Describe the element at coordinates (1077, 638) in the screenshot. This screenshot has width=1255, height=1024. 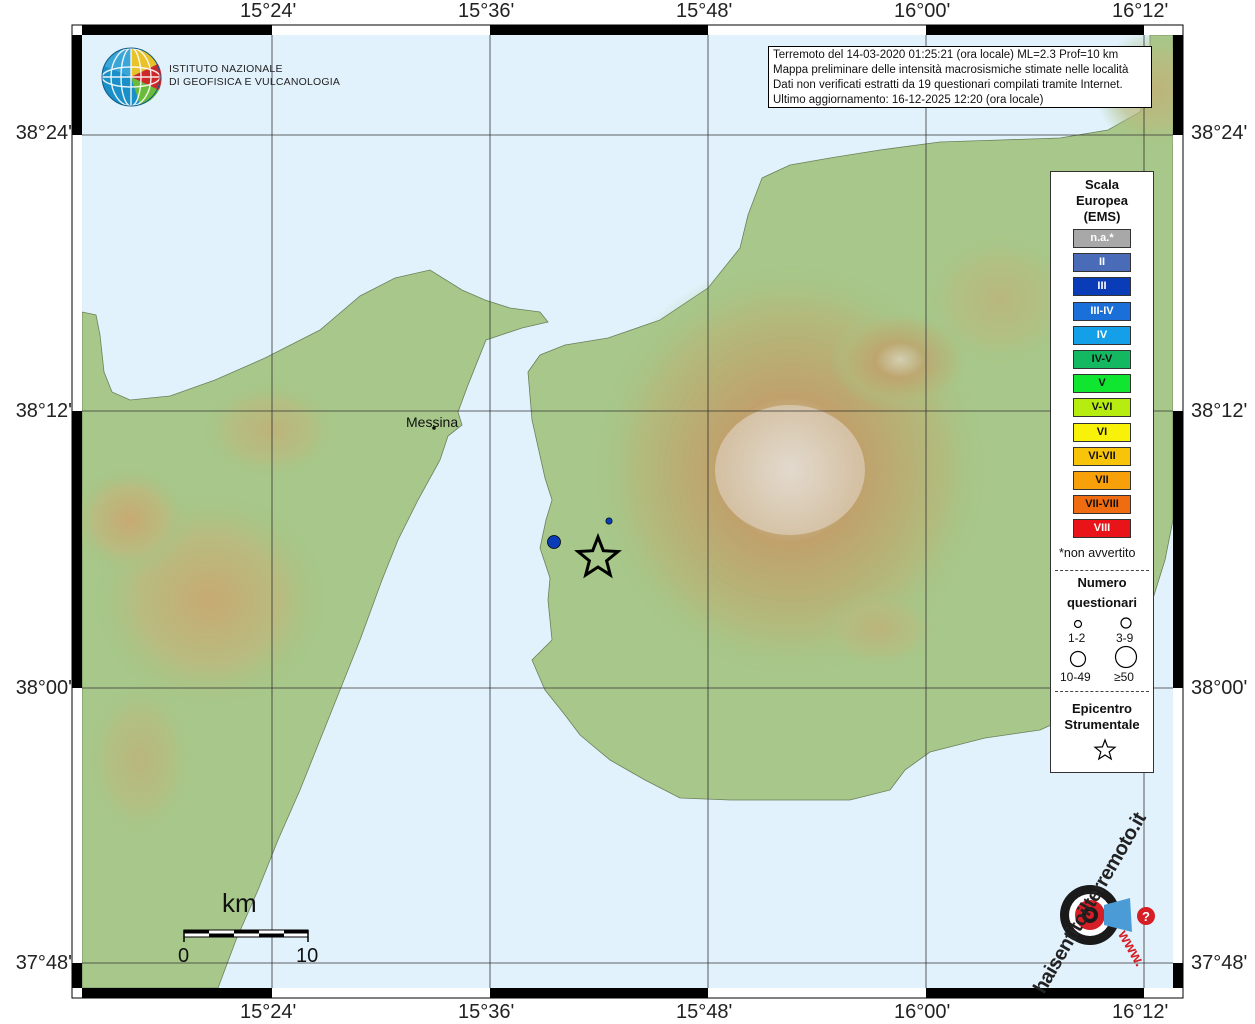
I see `legend-count-range-1: 1-2` at that location.